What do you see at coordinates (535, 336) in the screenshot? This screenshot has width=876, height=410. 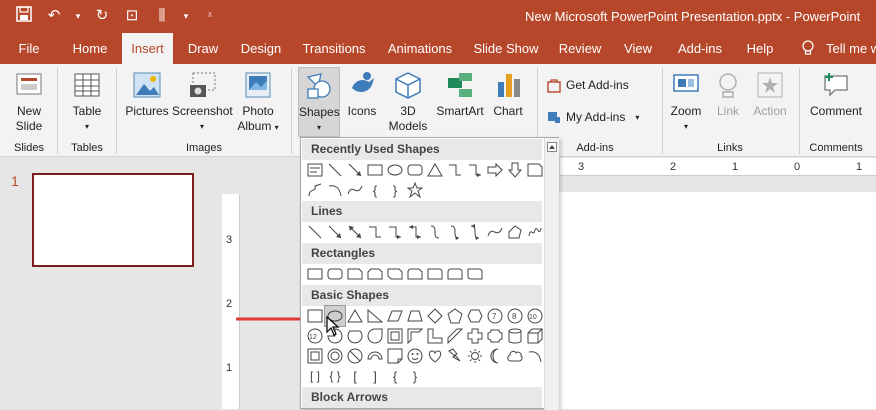 I see `cube-shape-icon` at bounding box center [535, 336].